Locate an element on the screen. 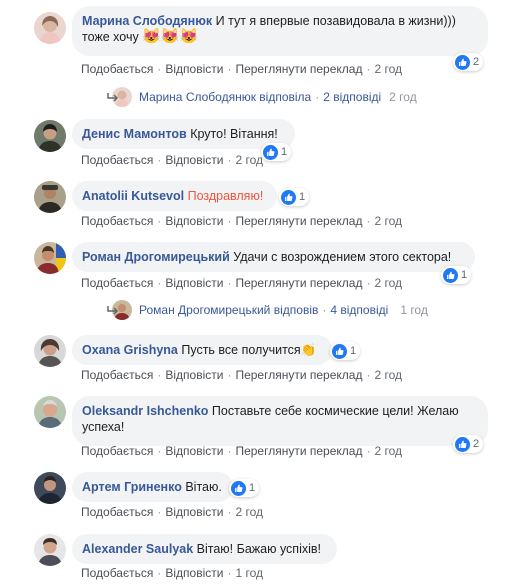 This screenshot has width=507, height=587. comment-text: Вітаю! Бажаю успіхів! is located at coordinates (258, 549).